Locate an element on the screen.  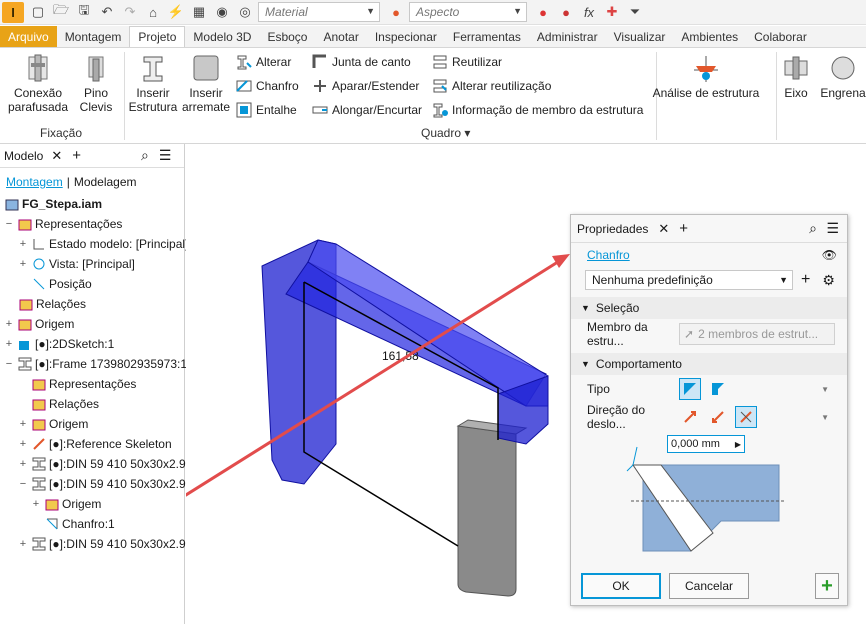
tree-item: + [●]:2DSketch:1 is located at coordinates (59, 344).